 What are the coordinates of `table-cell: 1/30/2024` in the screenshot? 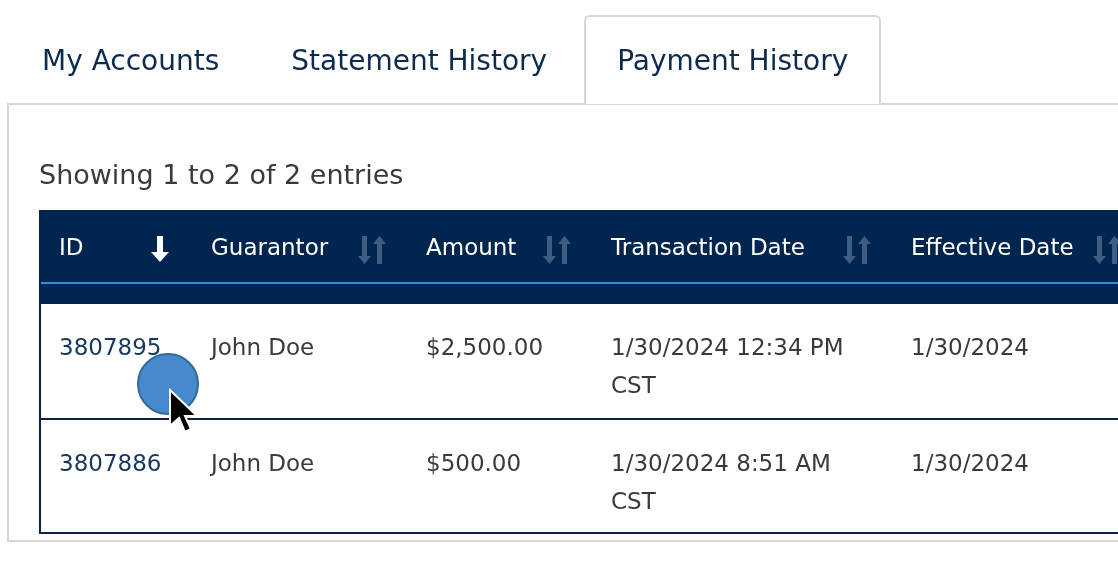 It's located at (1005, 475).